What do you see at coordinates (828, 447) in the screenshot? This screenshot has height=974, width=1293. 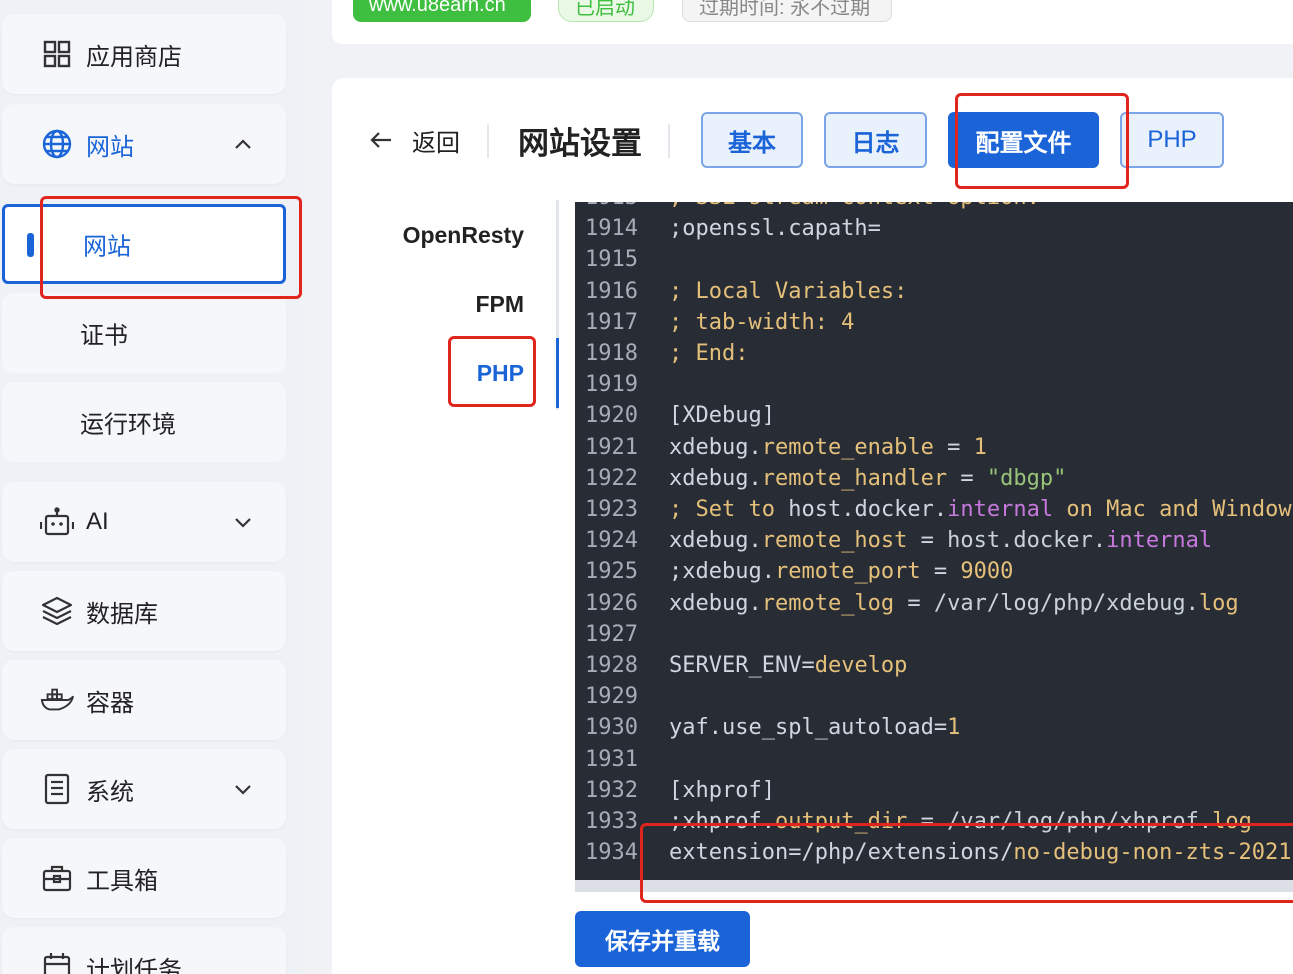 I see `code-text: xdebug.remote_enable = 1` at bounding box center [828, 447].